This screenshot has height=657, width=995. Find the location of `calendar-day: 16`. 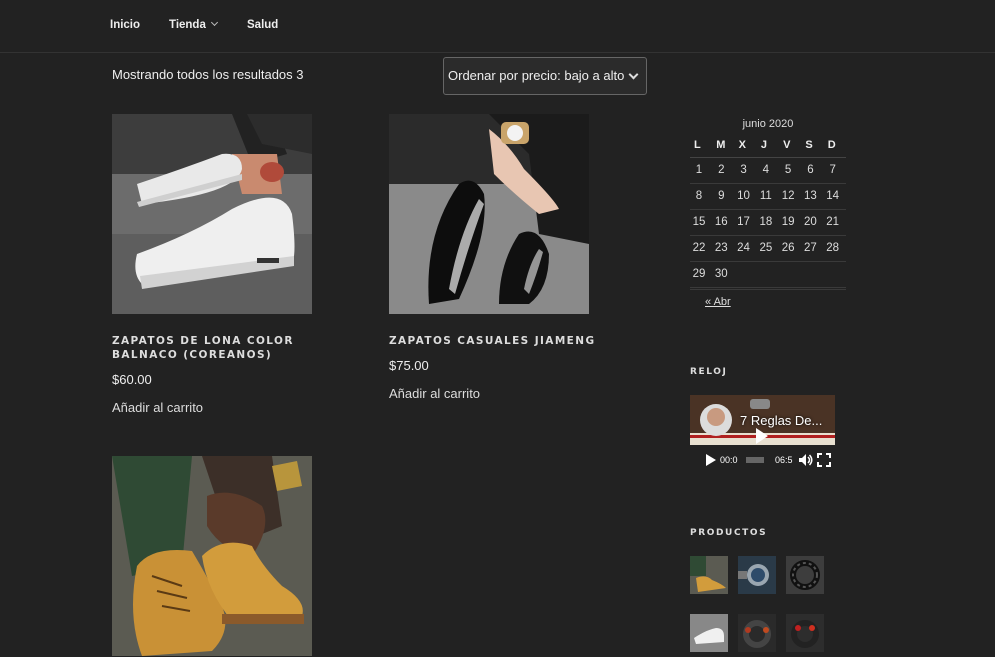

calendar-day: 16 is located at coordinates (723, 222).